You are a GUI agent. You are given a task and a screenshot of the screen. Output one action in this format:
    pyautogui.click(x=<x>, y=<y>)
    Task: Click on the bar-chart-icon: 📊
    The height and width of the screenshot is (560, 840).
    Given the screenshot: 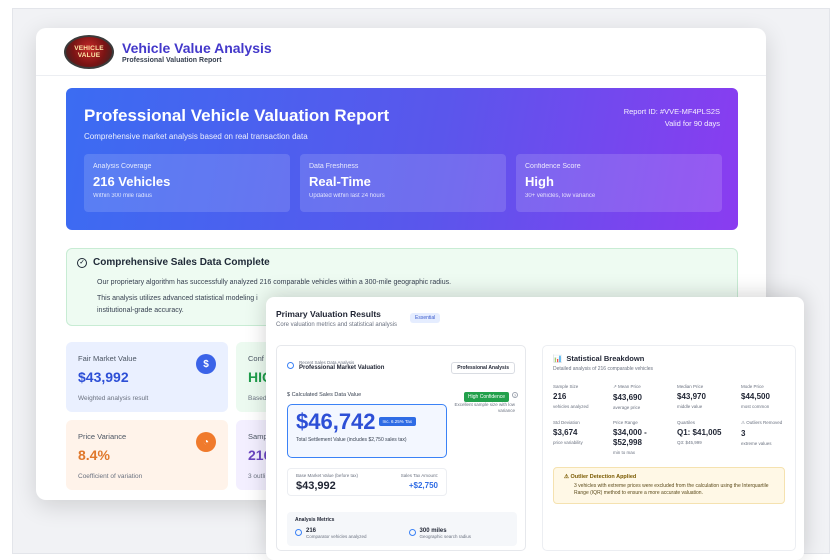 What is the action you would take?
    pyautogui.click(x=558, y=358)
    